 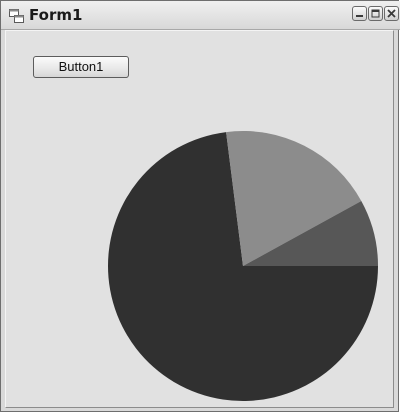 I want to click on minimize-icon, so click(x=359, y=16).